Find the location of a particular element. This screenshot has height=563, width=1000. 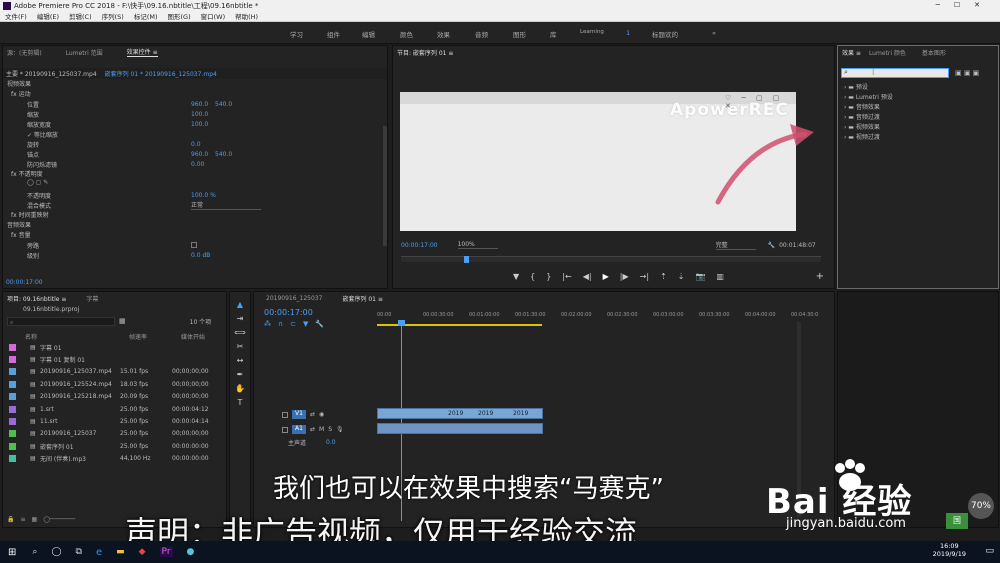

slip-tool-icon: ↔ is located at coordinates (240, 360).